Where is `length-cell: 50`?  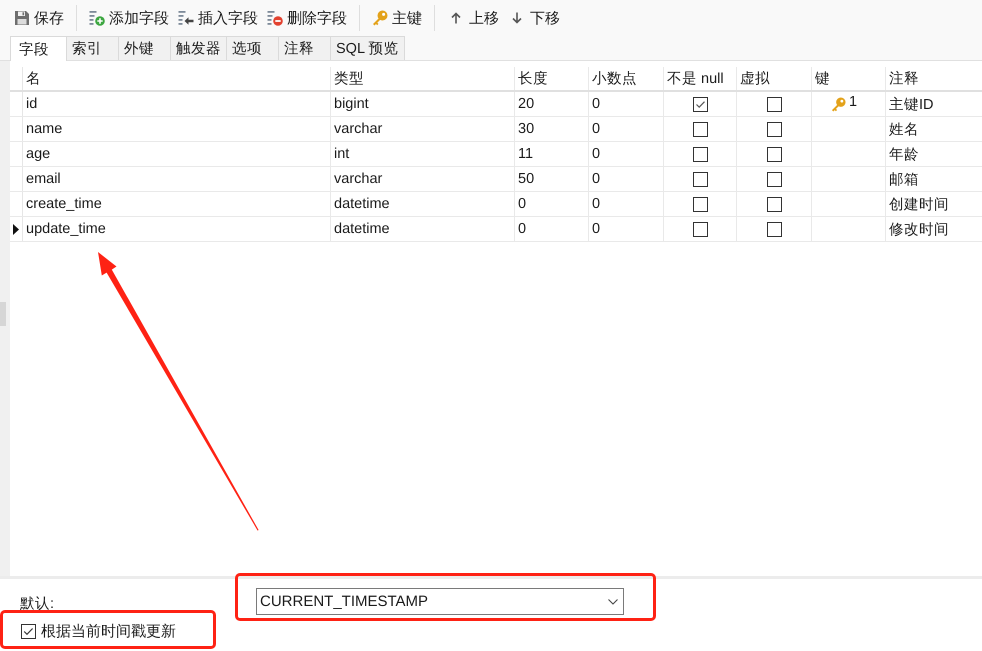
length-cell: 50 is located at coordinates (552, 179).